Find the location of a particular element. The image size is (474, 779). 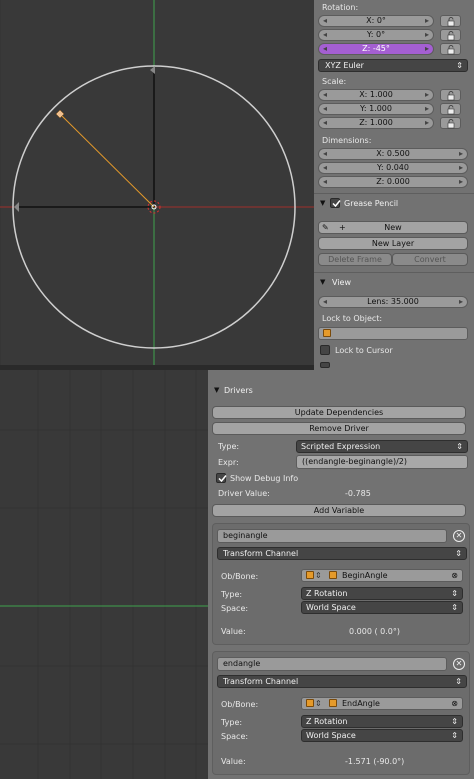

object-select-field: ⇕ BeginAngle ⊗ is located at coordinates (382, 575).